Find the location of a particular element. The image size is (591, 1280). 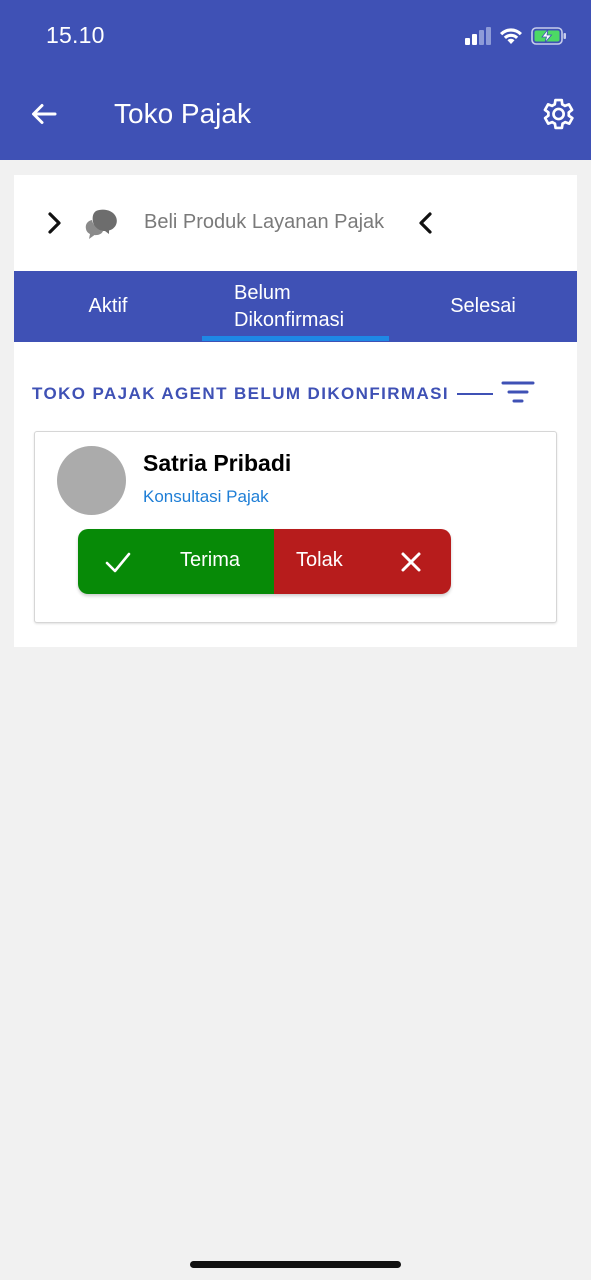

gear-icon is located at coordinates (558, 114).